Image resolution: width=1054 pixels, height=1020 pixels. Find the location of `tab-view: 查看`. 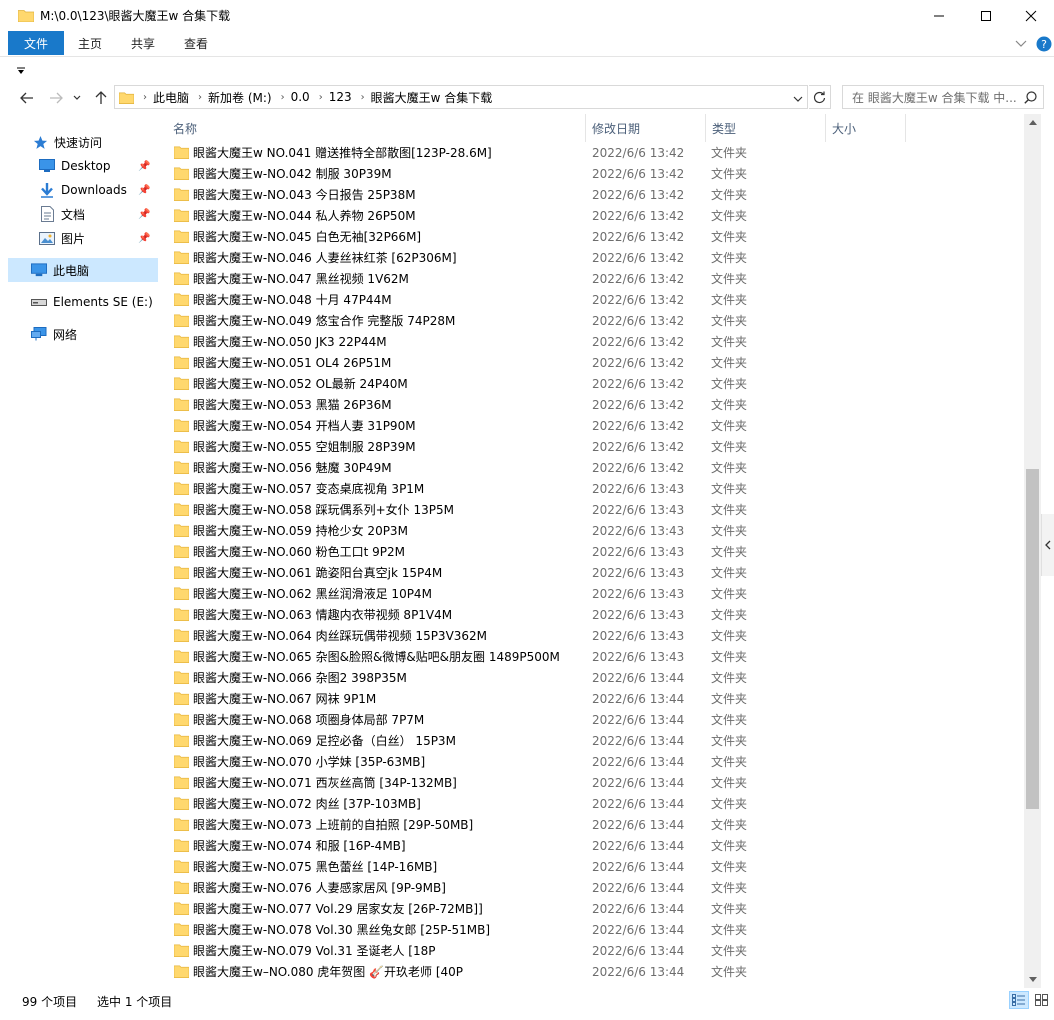

tab-view: 查看 is located at coordinates (196, 43).